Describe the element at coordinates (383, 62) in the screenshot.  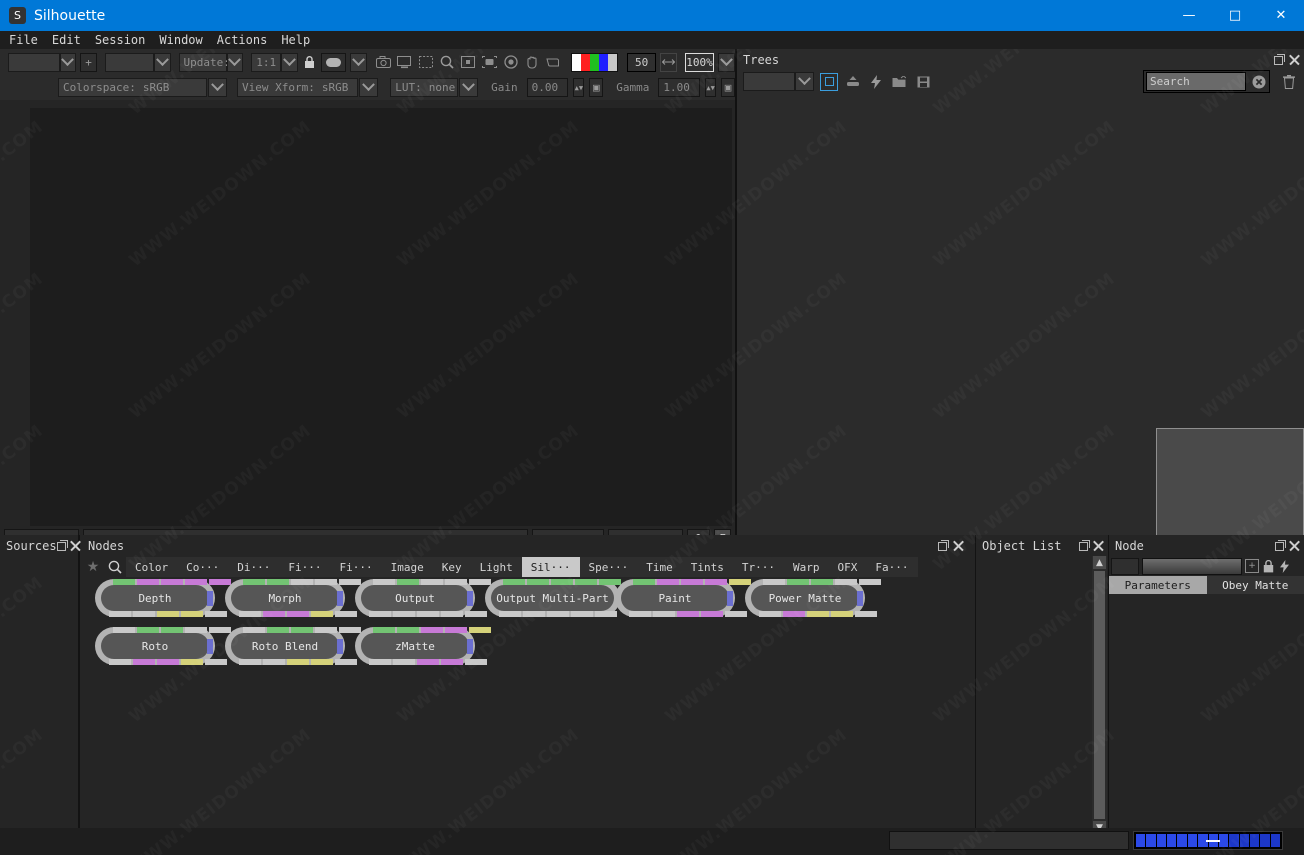
I see `camera-icon` at that location.